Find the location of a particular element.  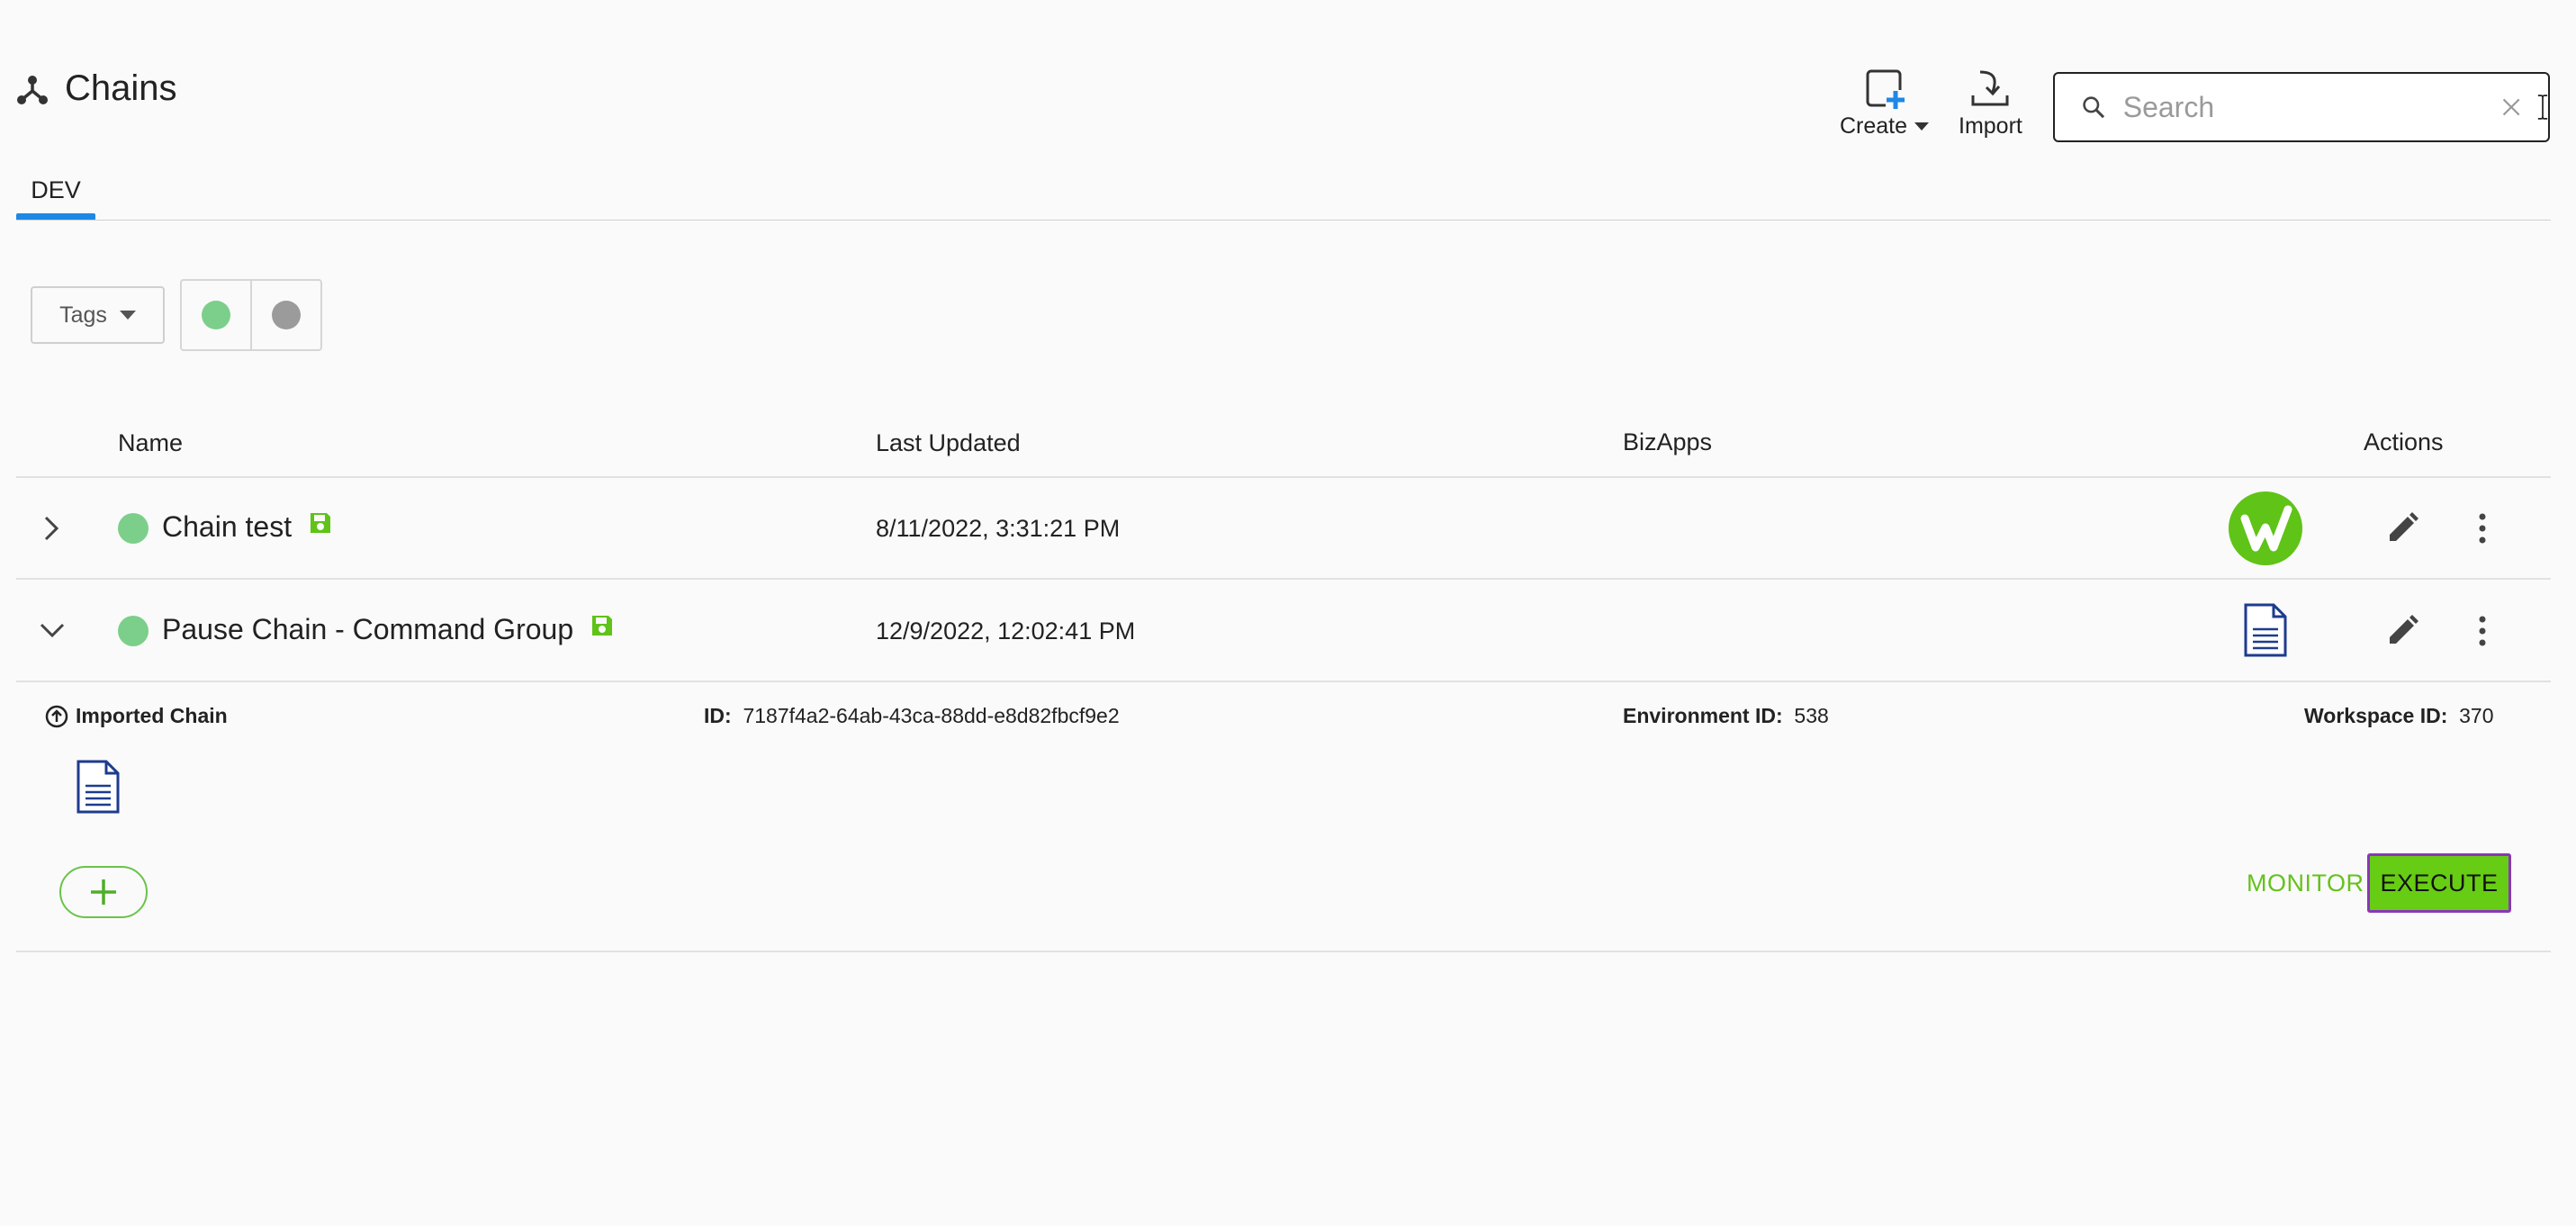

environment-id-label: Environment ID: is located at coordinates (1703, 716).